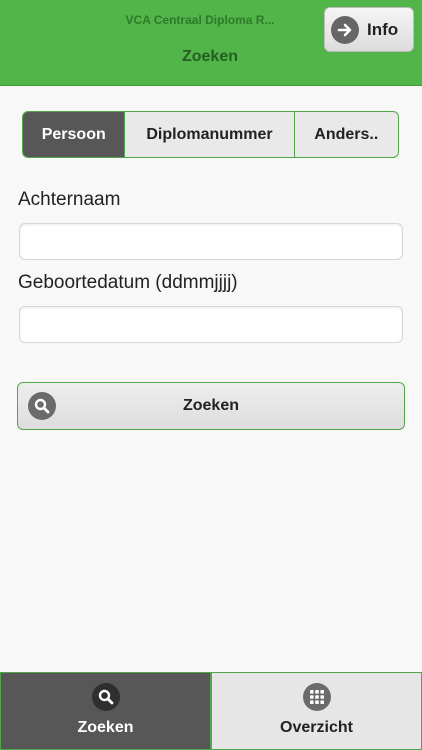 The height and width of the screenshot is (750, 422). I want to click on grid-icon, so click(316, 697).